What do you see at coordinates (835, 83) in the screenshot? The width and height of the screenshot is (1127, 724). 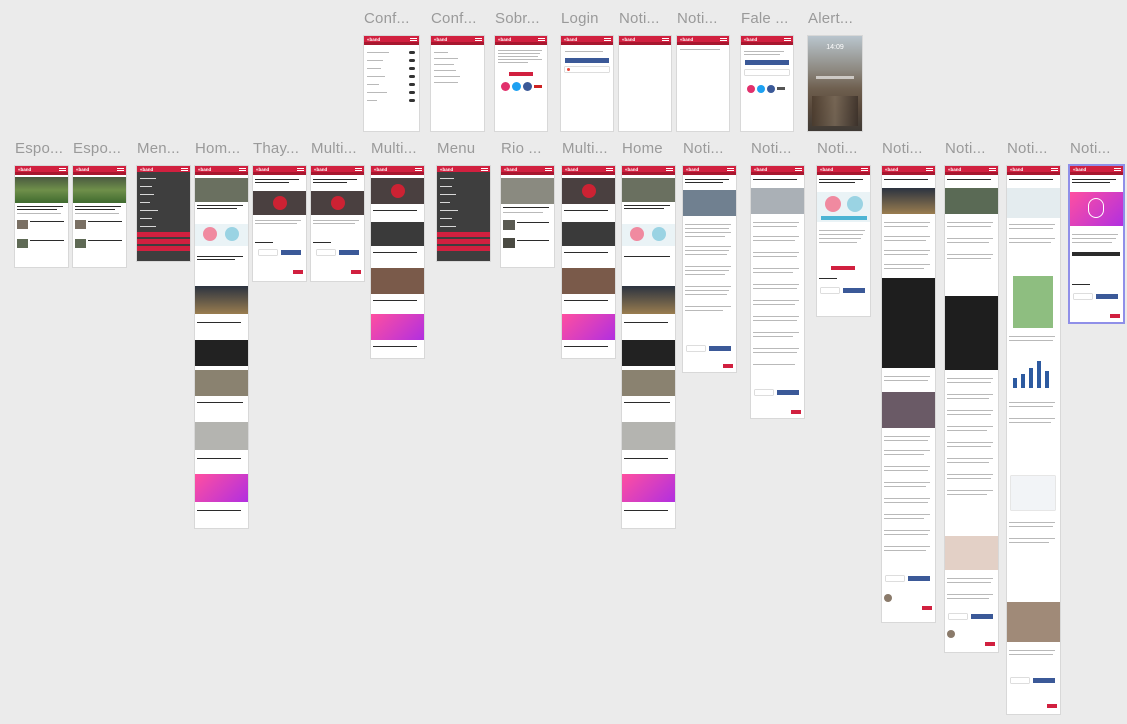 I see `artboard-frame: 14:09` at bounding box center [835, 83].